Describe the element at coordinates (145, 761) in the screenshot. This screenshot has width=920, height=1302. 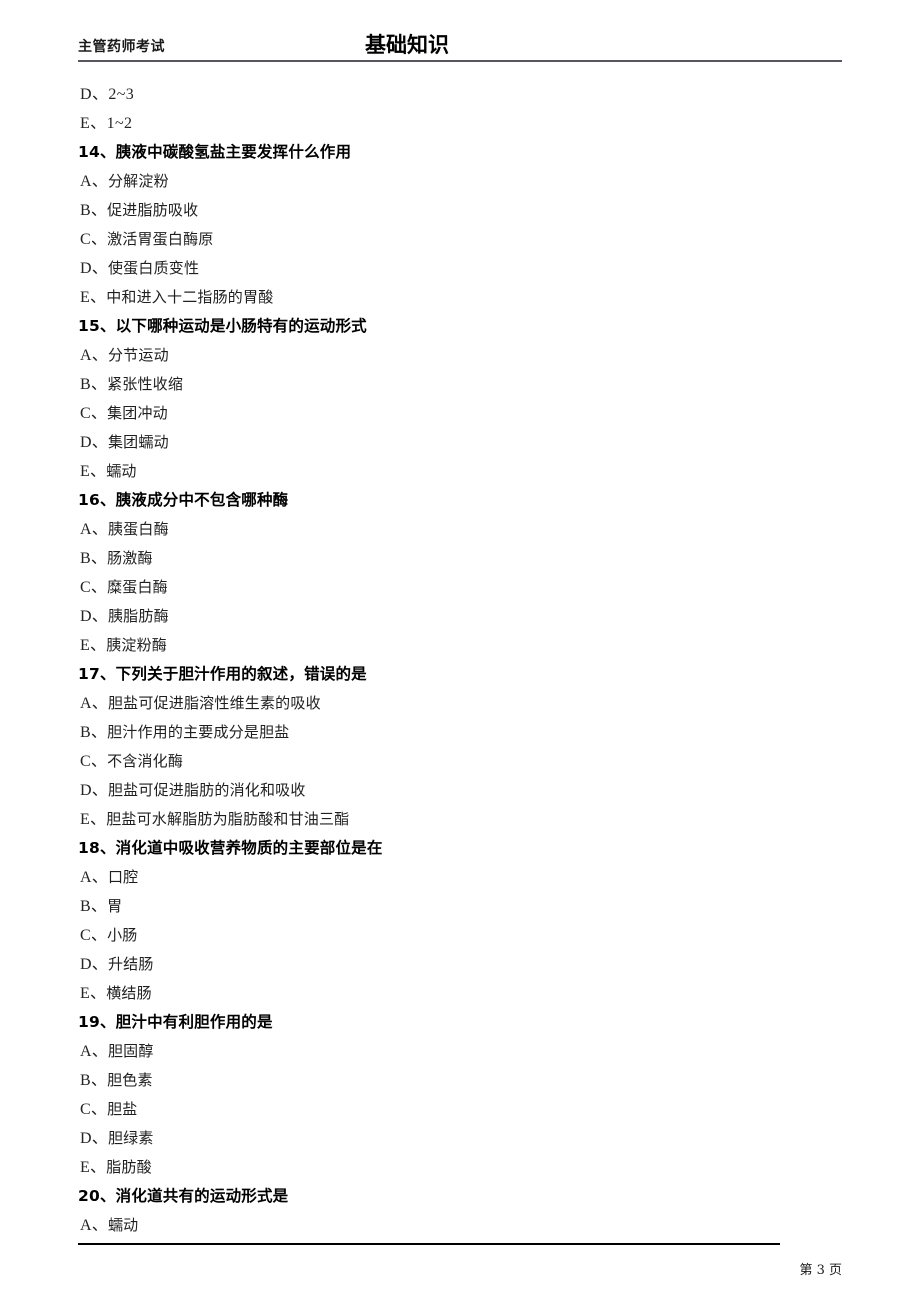
I see `option-text: 不含消化酶` at that location.